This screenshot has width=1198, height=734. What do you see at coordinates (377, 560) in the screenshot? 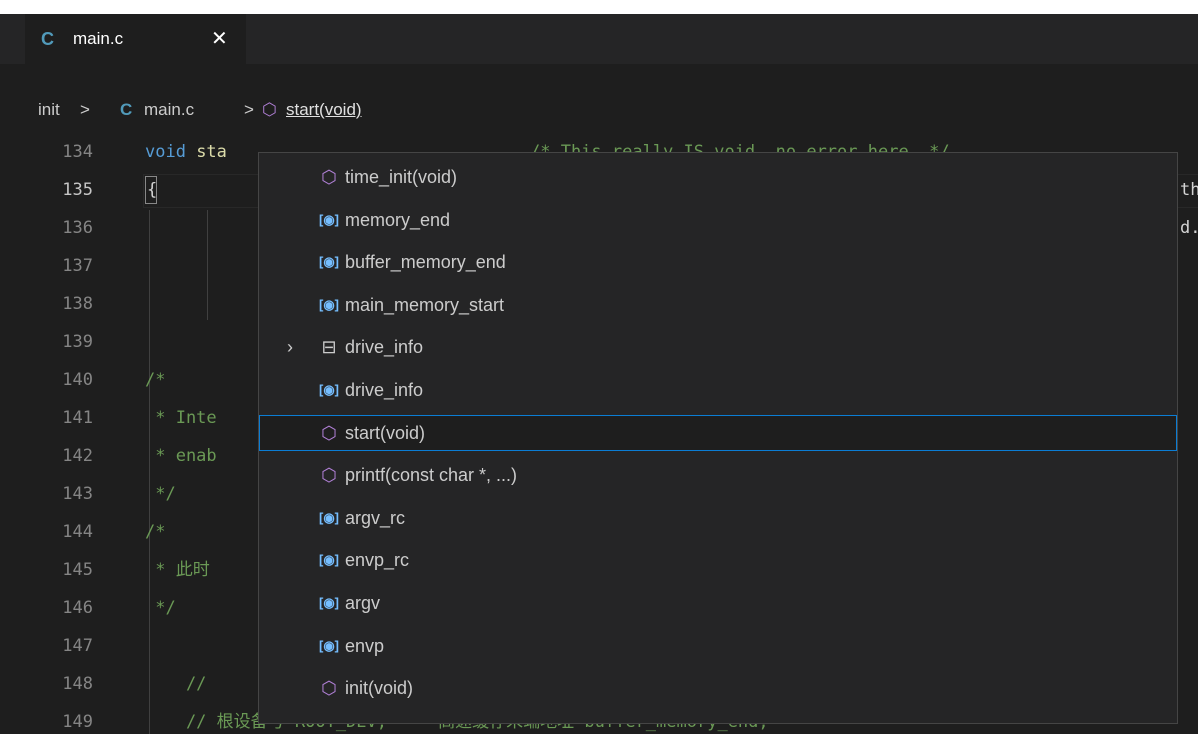
I see `suggestion-label: envp_rc` at bounding box center [377, 560].